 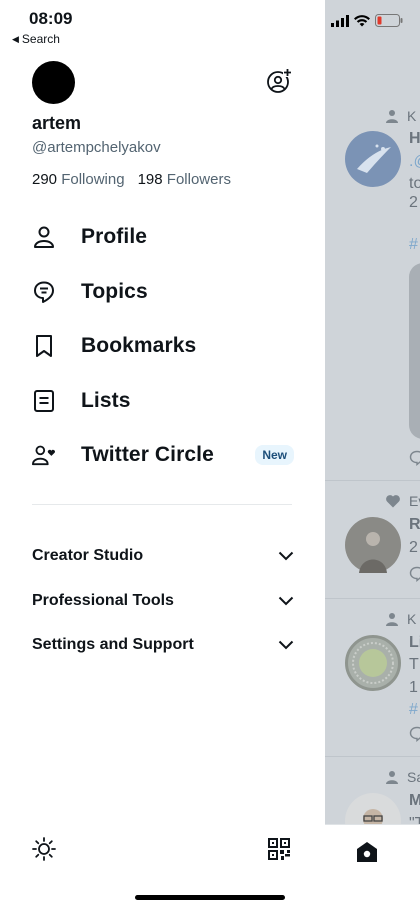 I want to click on followers-link: 198 Followers, so click(x=184, y=179).